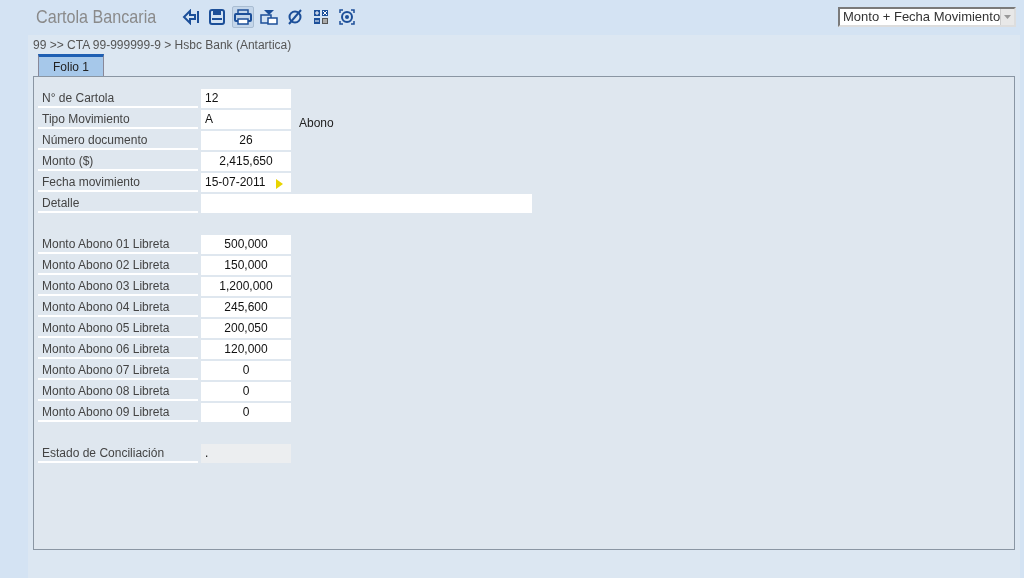  What do you see at coordinates (118, 349) in the screenshot?
I see `field-label: Monto Abono 06 Libreta` at bounding box center [118, 349].